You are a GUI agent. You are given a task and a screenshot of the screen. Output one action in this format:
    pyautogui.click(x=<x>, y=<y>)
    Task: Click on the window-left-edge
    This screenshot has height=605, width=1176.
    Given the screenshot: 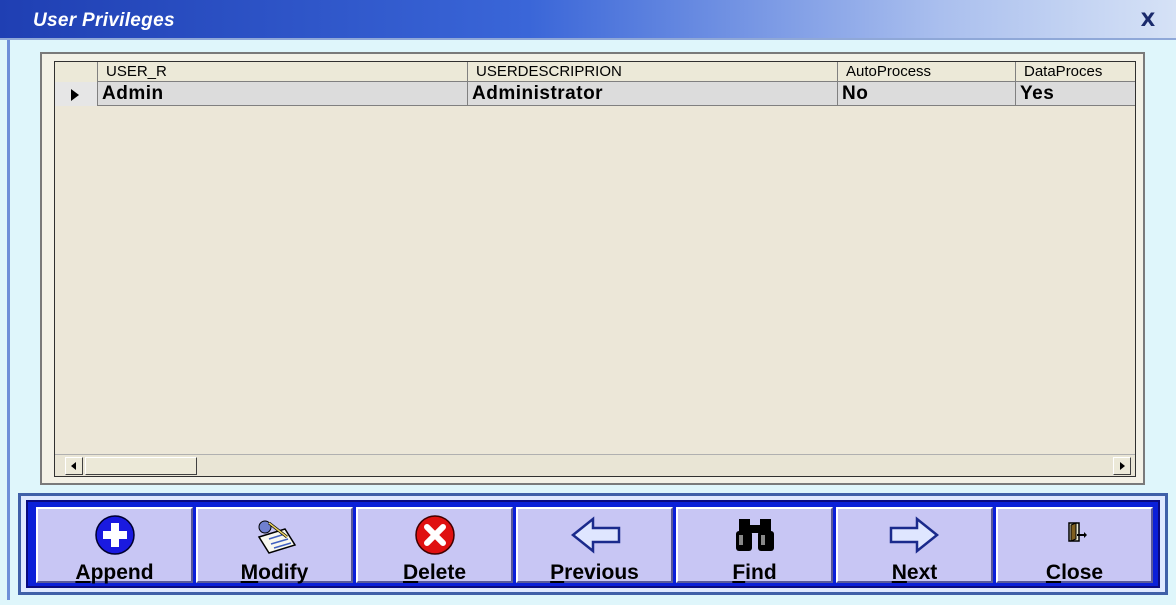 What is the action you would take?
    pyautogui.click(x=8, y=320)
    